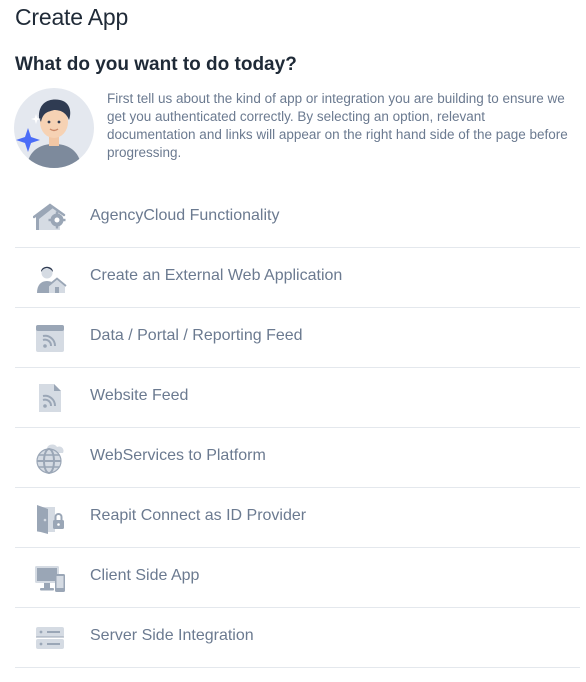 This screenshot has height=682, width=586. I want to click on option-label: Website Feed, so click(139, 395).